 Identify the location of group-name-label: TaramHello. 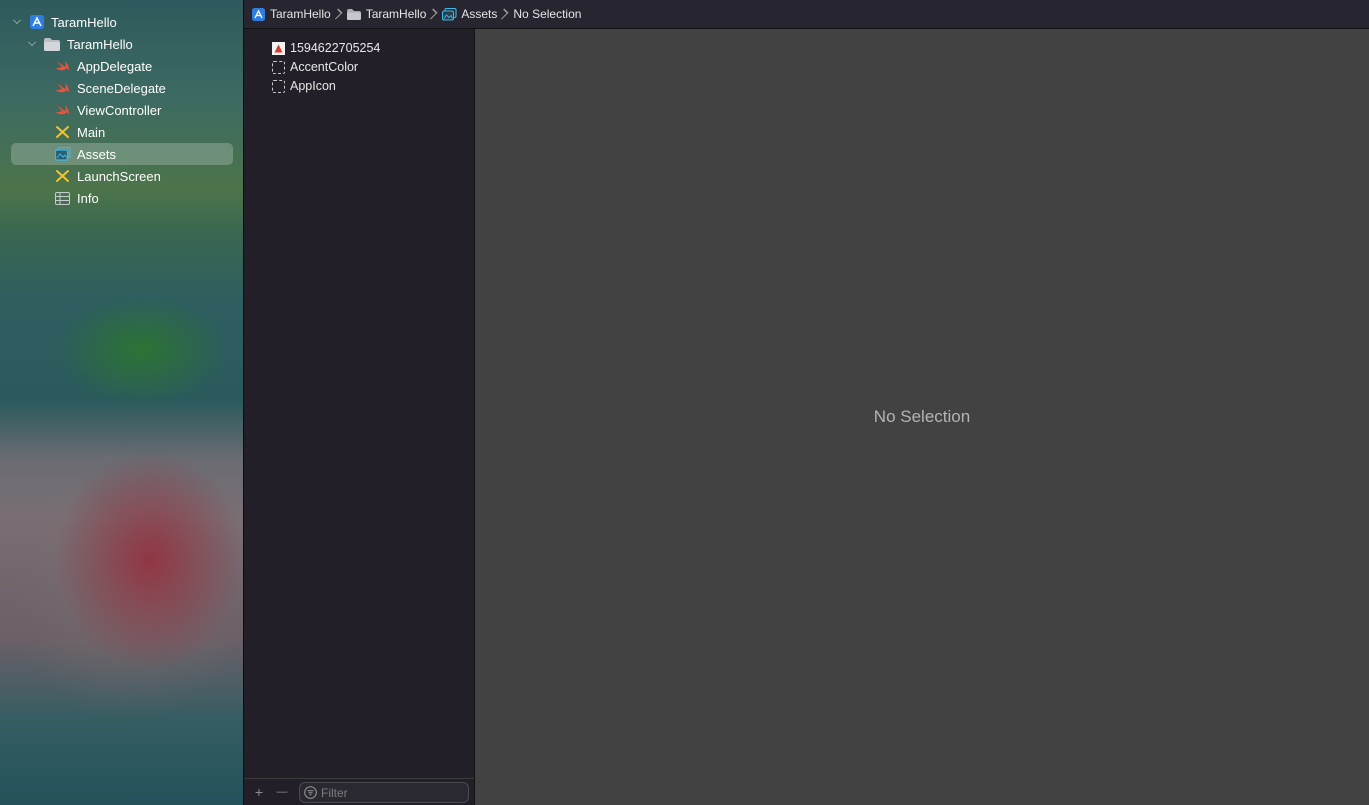
(100, 44).